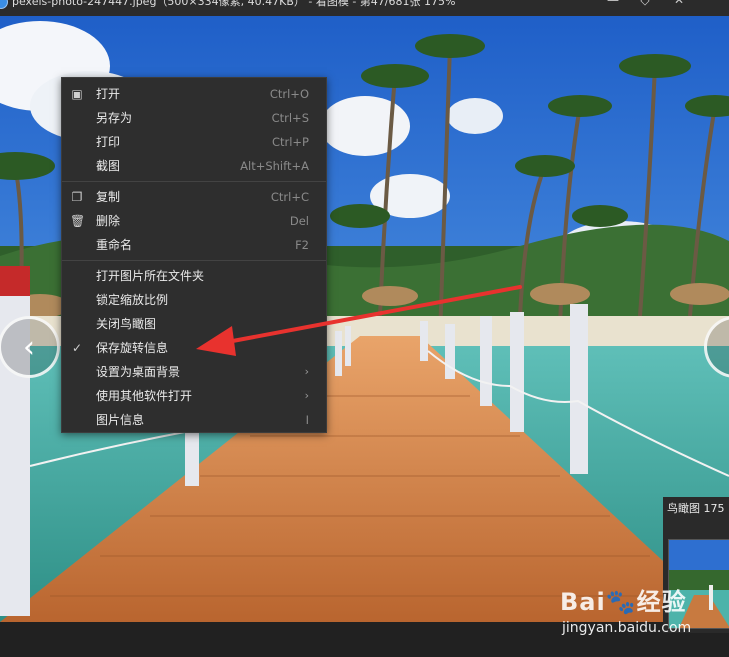  What do you see at coordinates (150, 276) in the screenshot?
I see `menu-item-label: 打开图片所在文件夹` at bounding box center [150, 276].